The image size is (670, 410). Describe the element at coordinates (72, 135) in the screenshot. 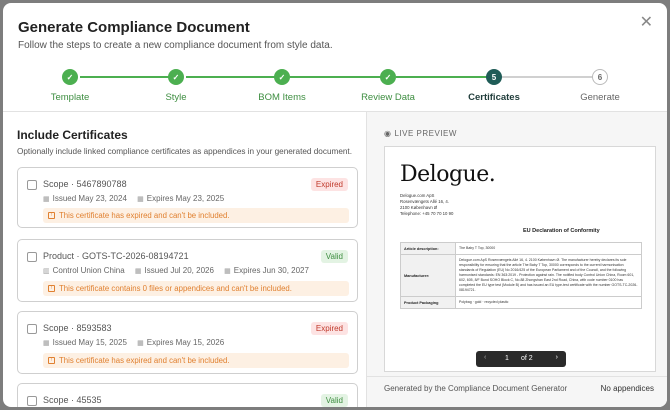

I see `certificates-title: Include Certificates` at that location.